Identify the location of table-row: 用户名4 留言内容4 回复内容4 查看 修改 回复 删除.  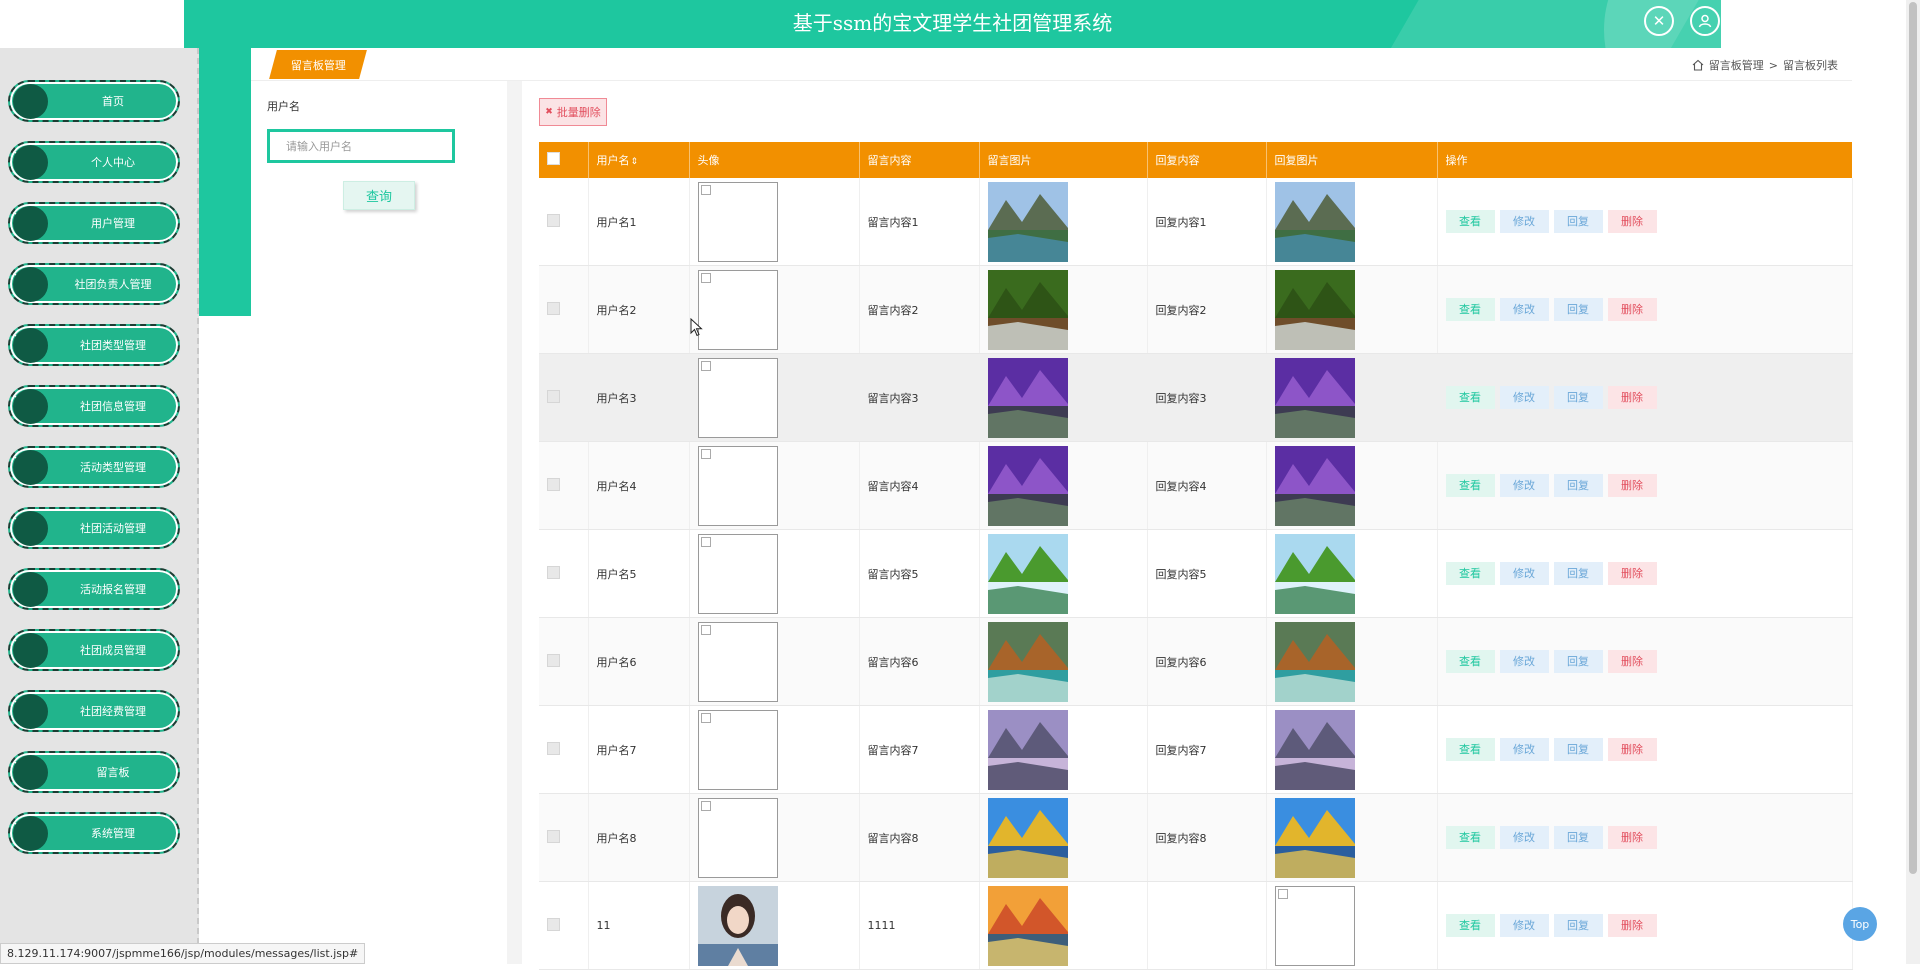
(1196, 485).